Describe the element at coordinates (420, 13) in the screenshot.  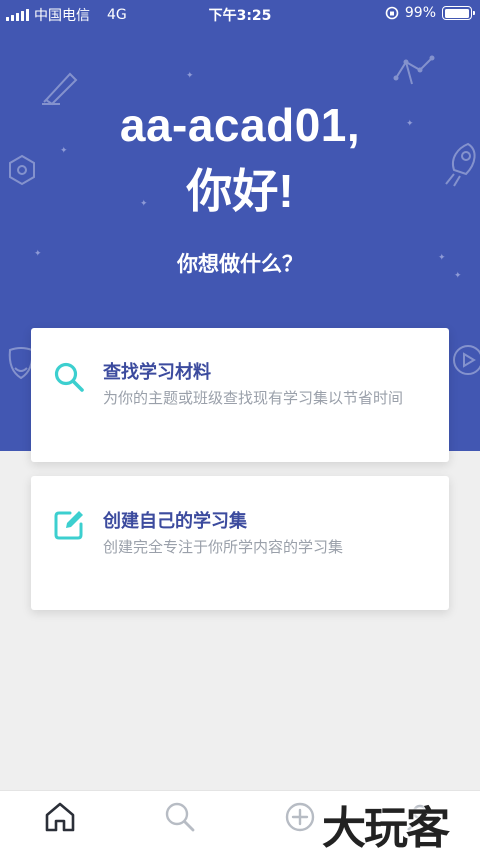
I see `battery-percent: 99%` at that location.